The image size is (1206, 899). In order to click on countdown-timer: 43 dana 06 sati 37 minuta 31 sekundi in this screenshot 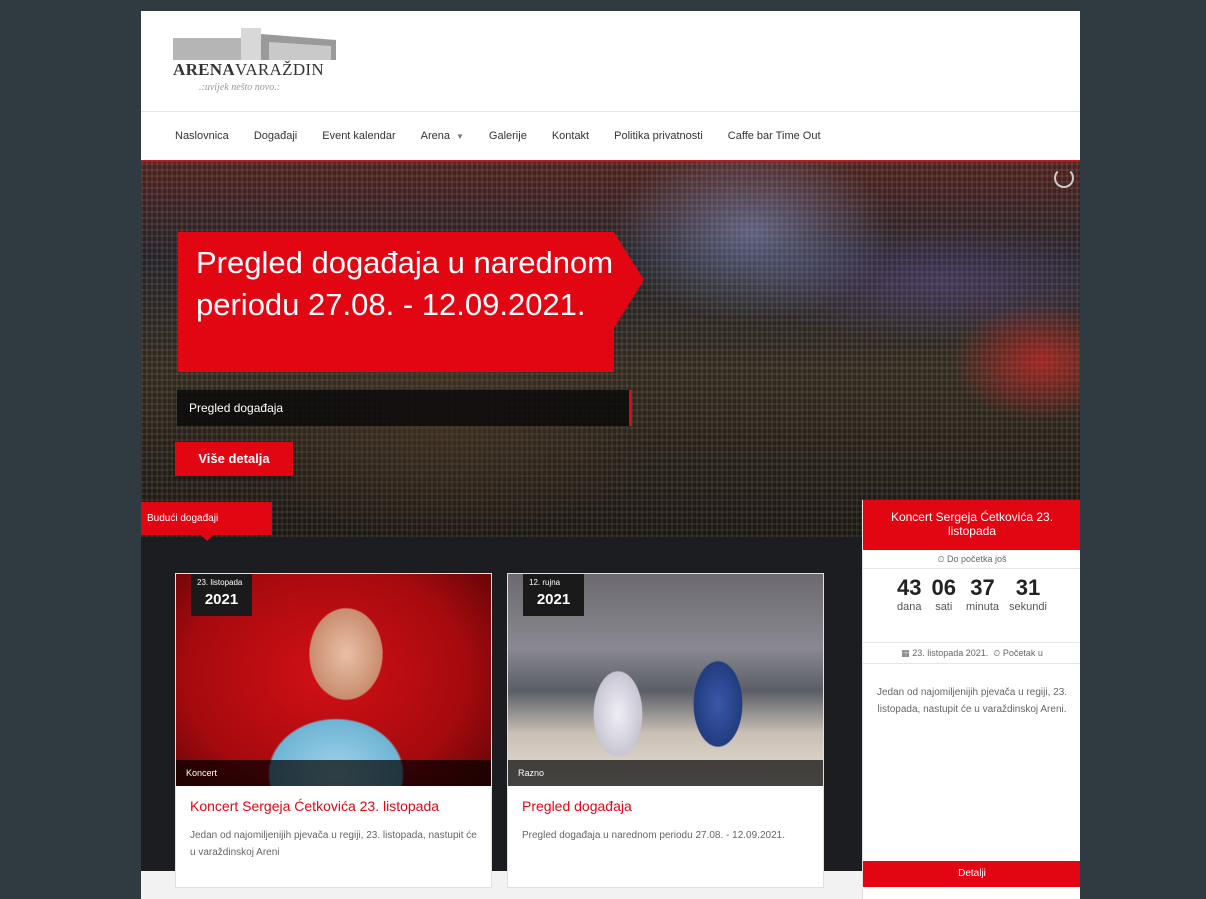, I will do `click(971, 594)`.